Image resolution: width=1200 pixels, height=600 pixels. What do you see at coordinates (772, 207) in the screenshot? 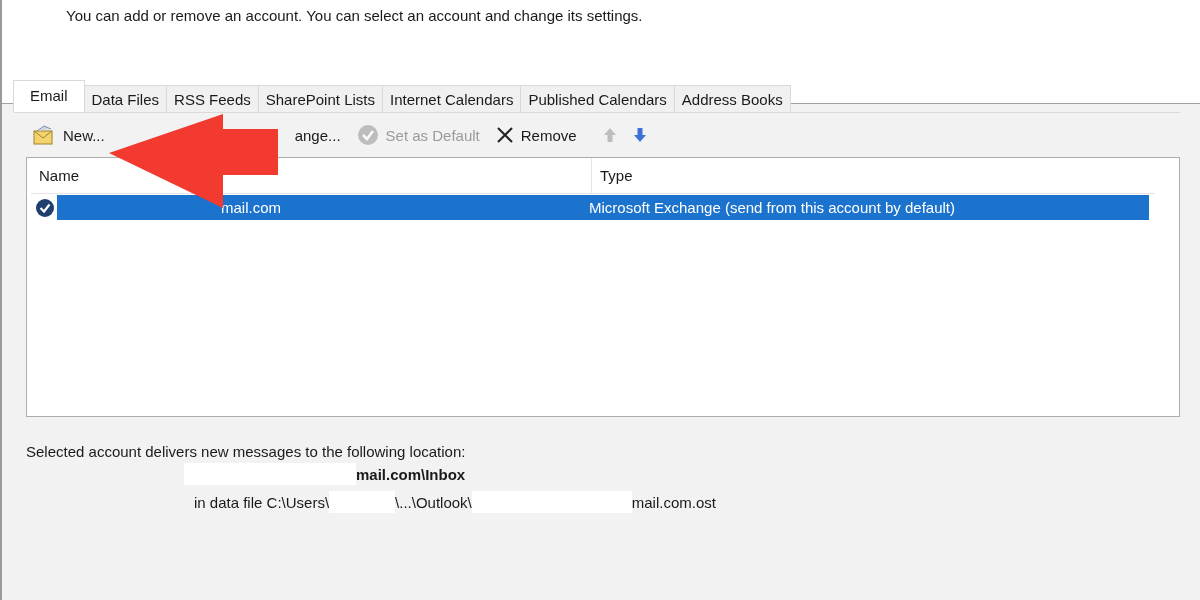
I see `account-type: Microsoft Exchange (send from this account by default)` at bounding box center [772, 207].